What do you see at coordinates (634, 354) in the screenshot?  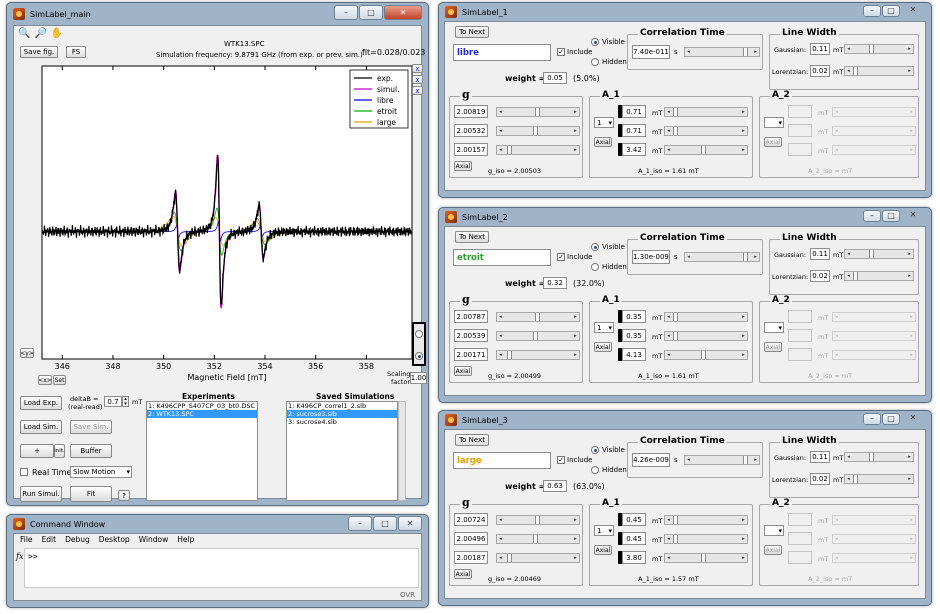 I see `a1-value-3: 4.13` at bounding box center [634, 354].